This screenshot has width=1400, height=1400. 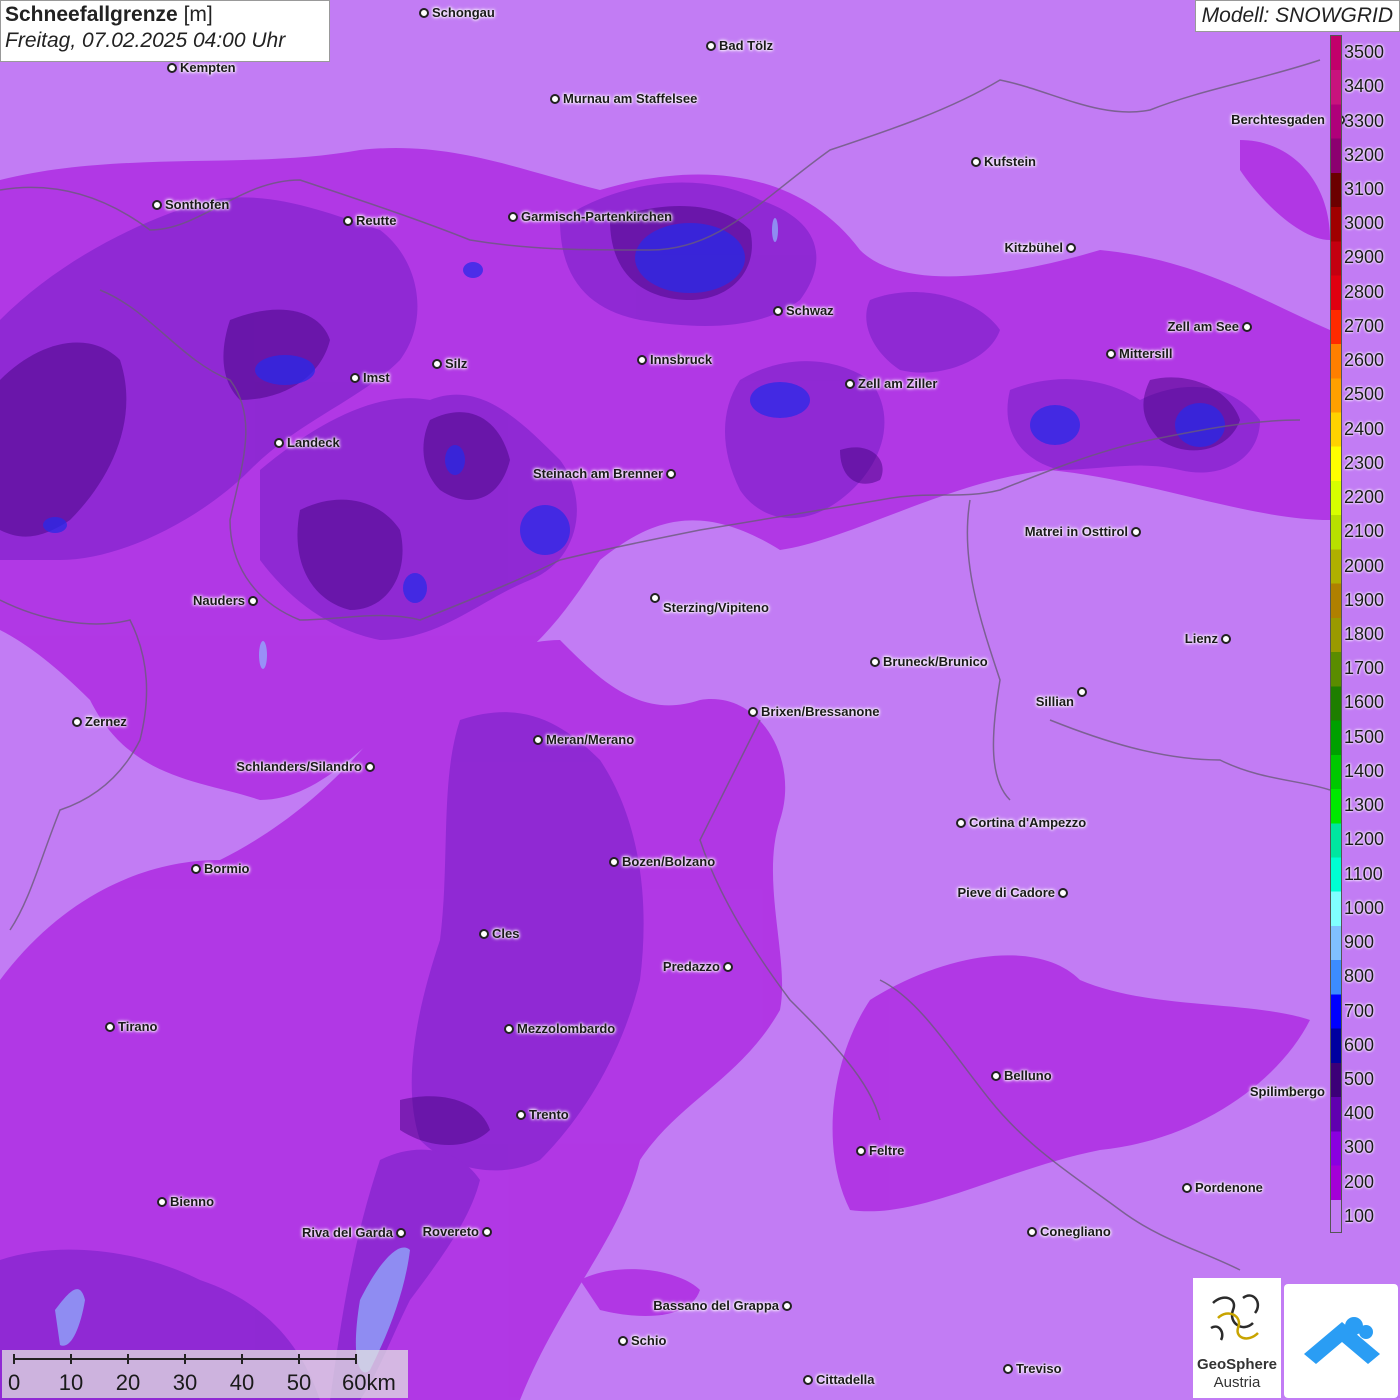 What do you see at coordinates (1359, 1078) in the screenshot?
I see `legend-tick-label: 500` at bounding box center [1359, 1078].